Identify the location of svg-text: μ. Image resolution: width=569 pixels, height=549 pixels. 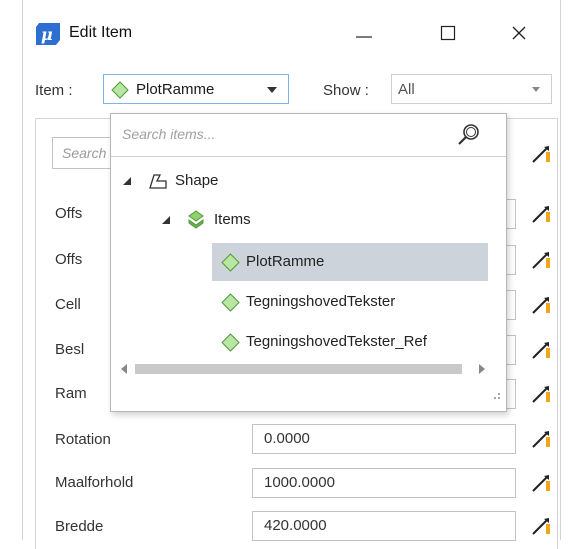
(47, 34).